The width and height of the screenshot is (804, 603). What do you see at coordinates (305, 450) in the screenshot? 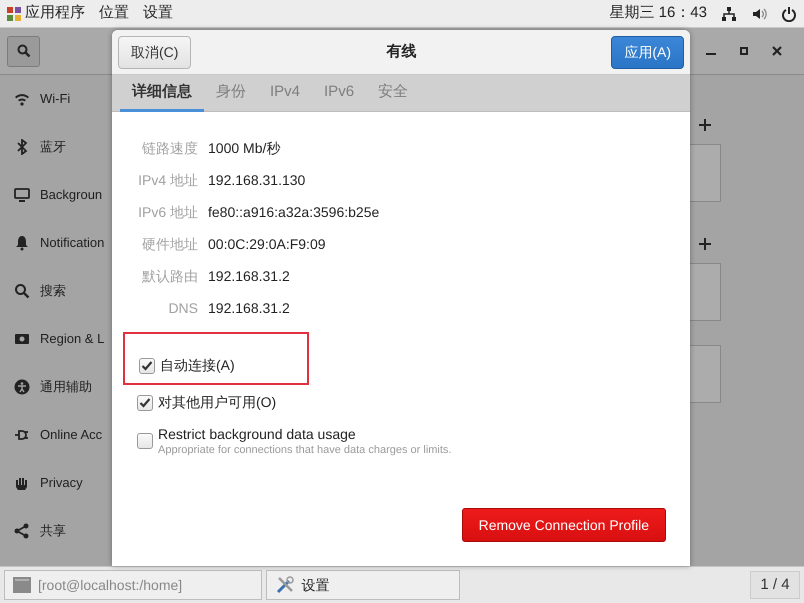
I see `option-description: Appropriate for connections that have data charges or limits.` at bounding box center [305, 450].